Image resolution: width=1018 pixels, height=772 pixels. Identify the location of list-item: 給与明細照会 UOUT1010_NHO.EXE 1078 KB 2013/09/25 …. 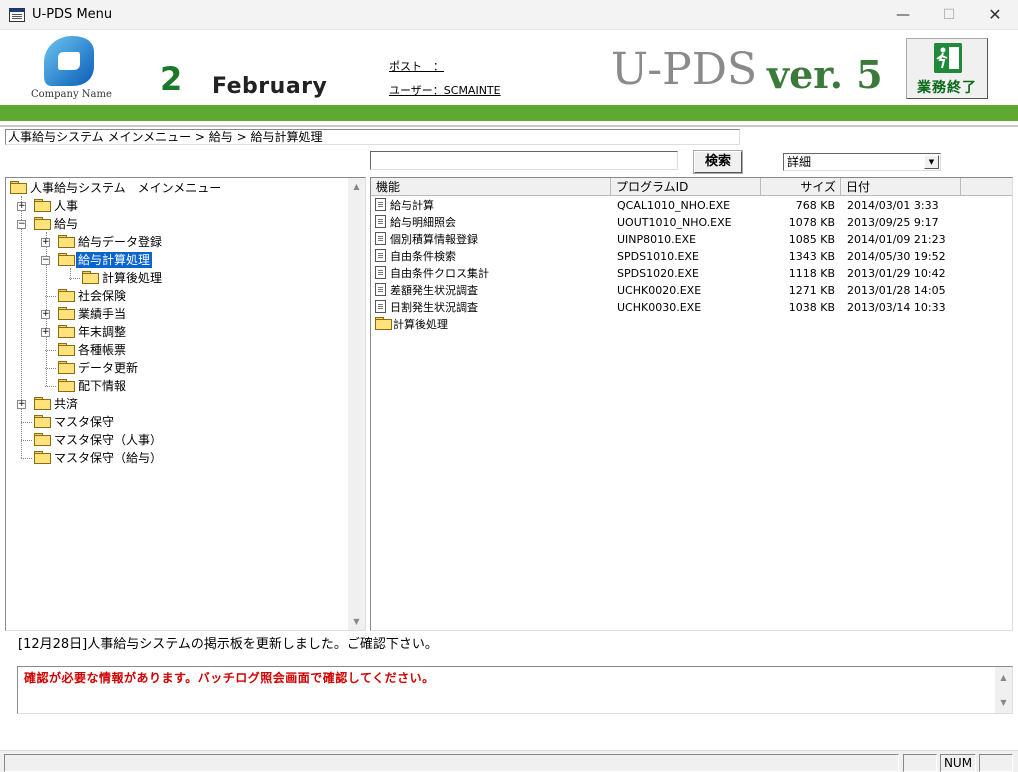
(691, 222).